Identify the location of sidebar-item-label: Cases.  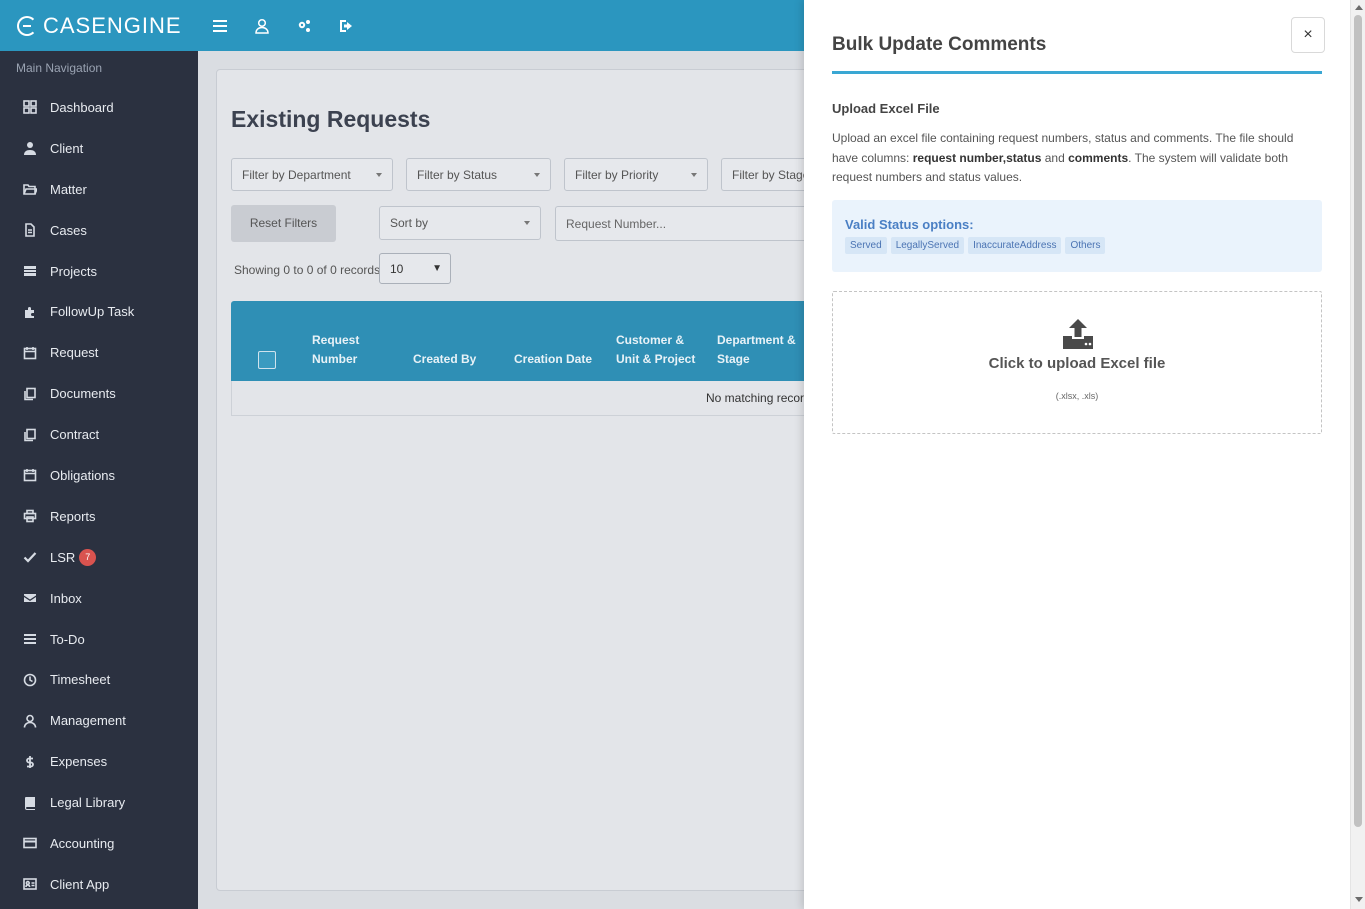
(68, 230).